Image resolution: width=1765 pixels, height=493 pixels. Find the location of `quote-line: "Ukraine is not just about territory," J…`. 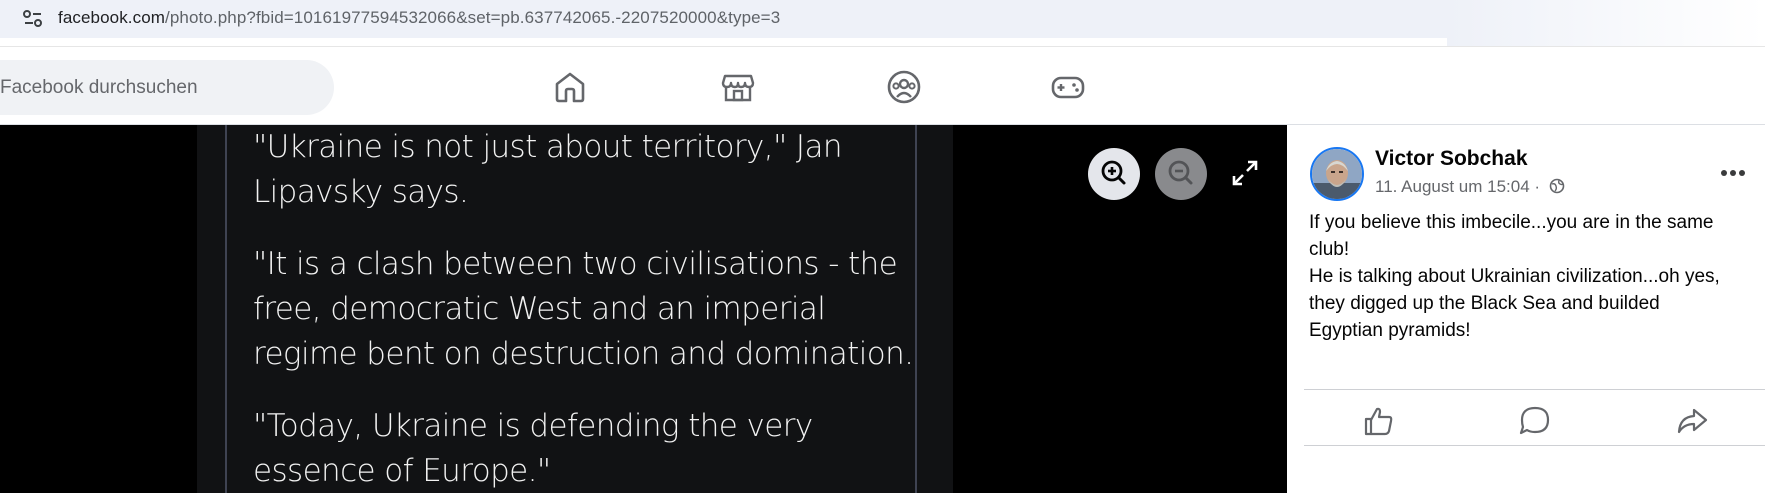

quote-line: "Ukraine is not just about territory," J… is located at coordinates (547, 147).